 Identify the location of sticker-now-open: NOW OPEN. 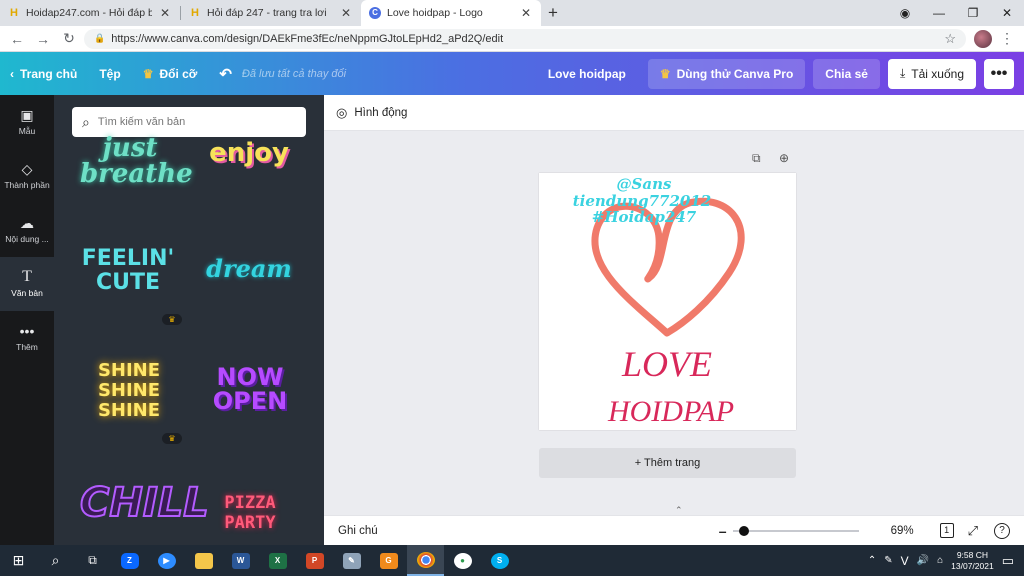
(250, 389).